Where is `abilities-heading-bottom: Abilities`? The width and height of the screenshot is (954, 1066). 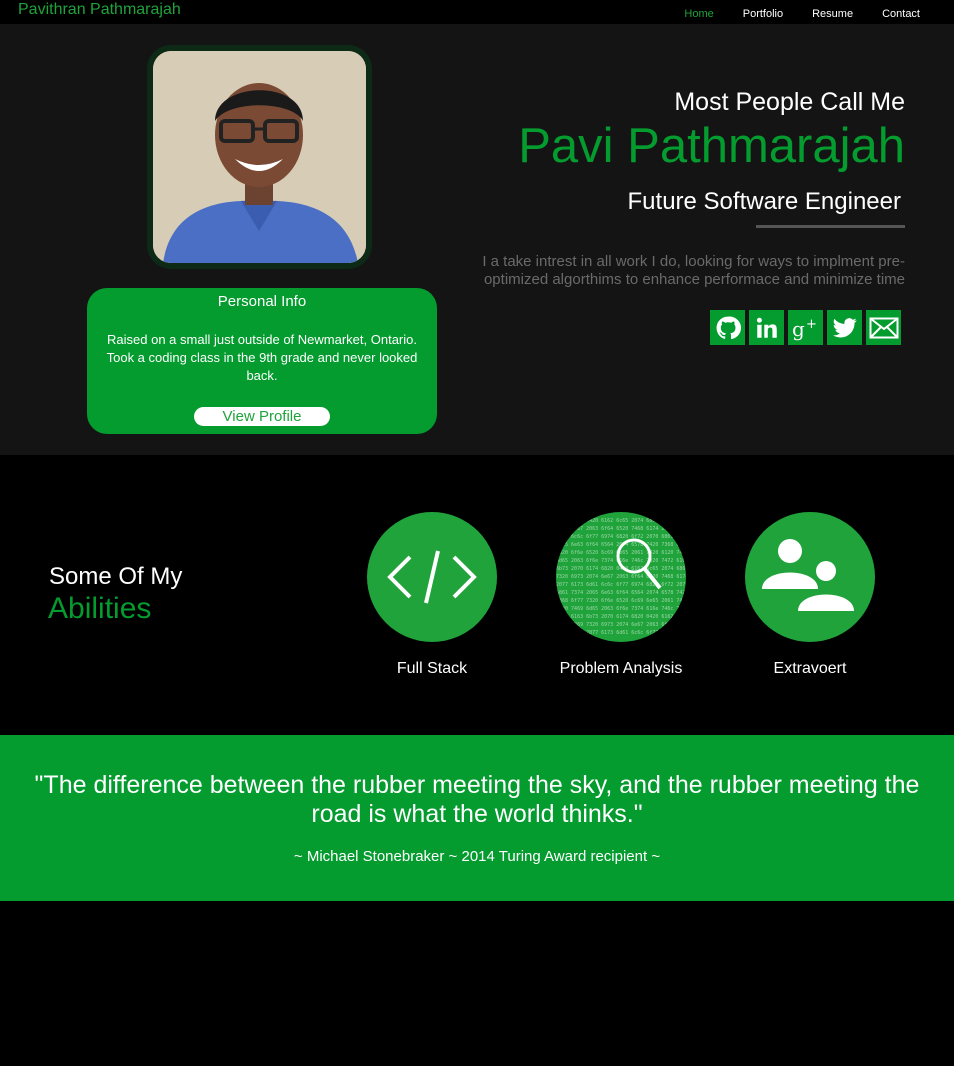
abilities-heading-bottom: Abilities is located at coordinates (100, 608).